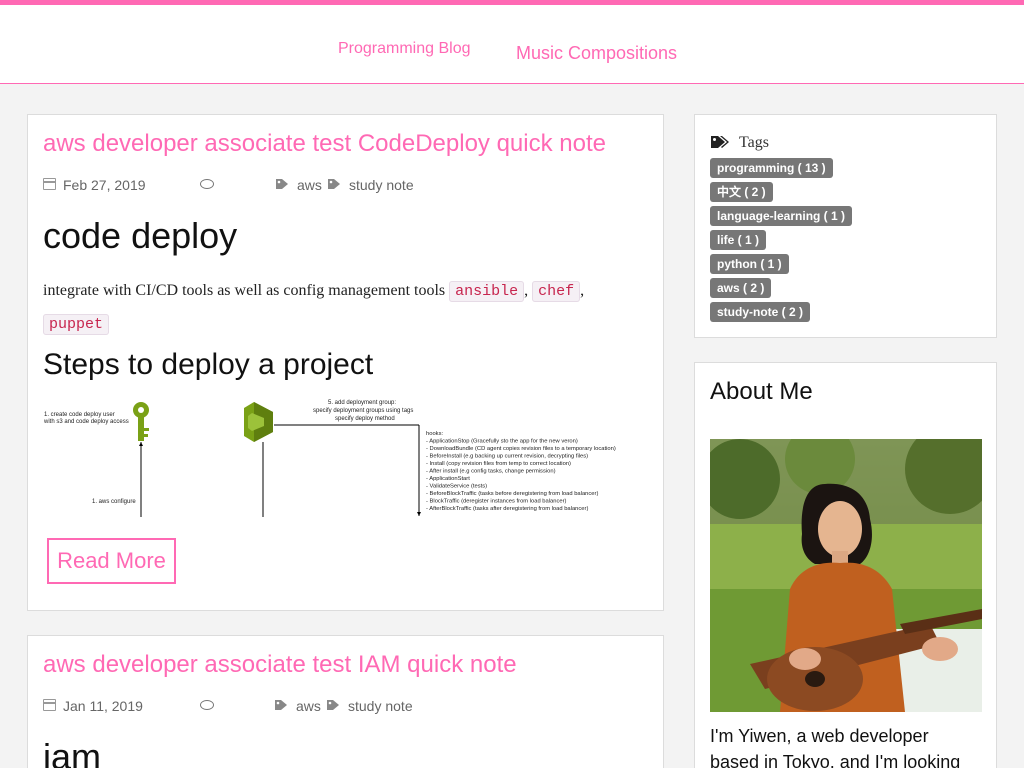 The image size is (1024, 768). Describe the element at coordinates (741, 288) in the screenshot. I see `tag-pill-aws: aws ( 2 )` at that location.